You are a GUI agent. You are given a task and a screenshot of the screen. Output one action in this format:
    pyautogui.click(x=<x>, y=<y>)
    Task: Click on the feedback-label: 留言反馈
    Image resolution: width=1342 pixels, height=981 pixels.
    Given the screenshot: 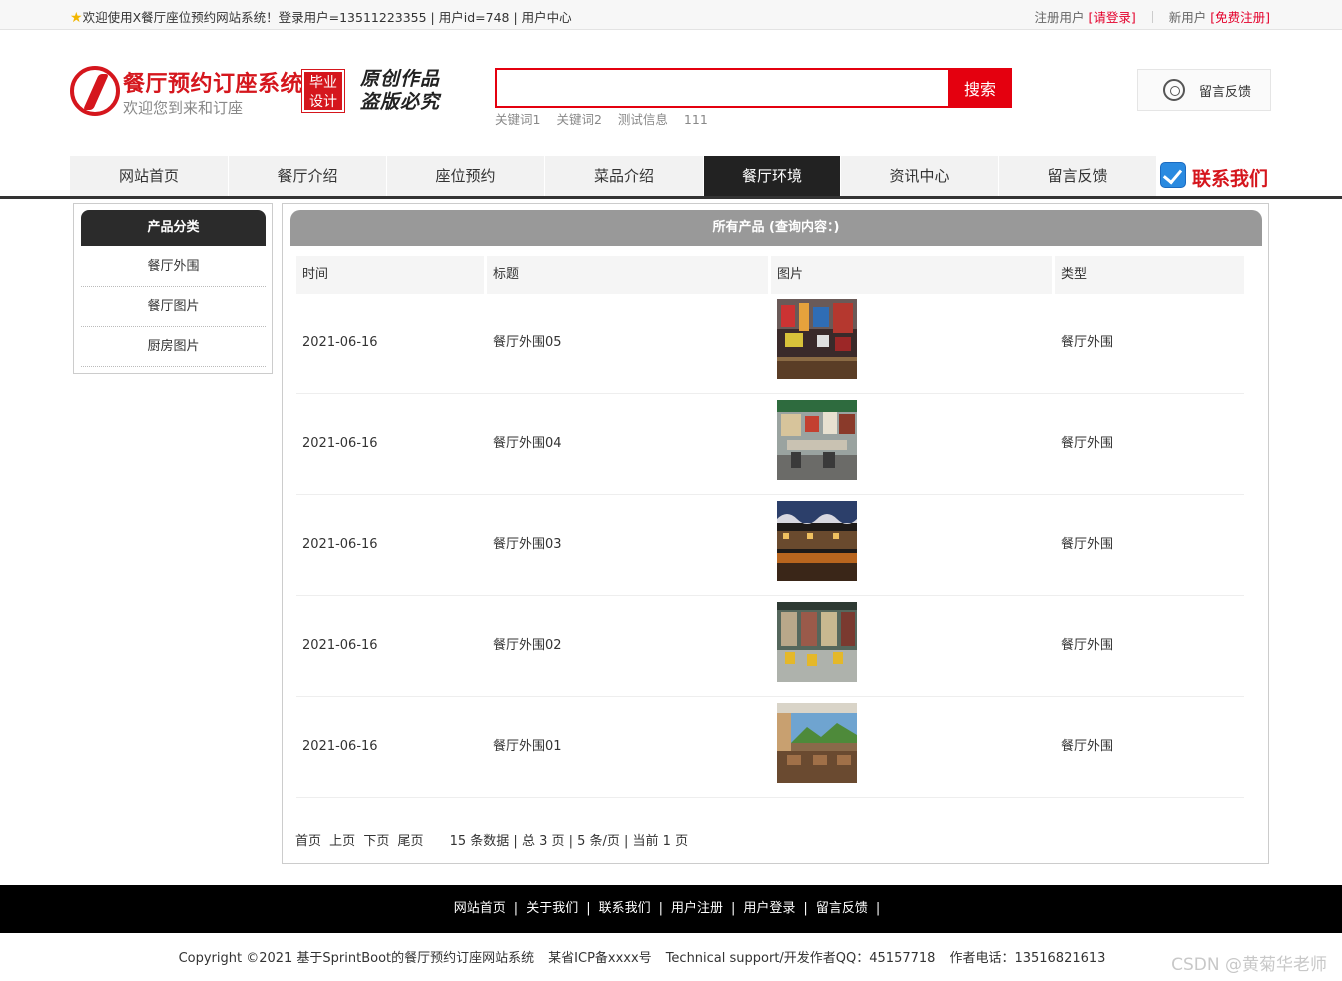 What is the action you would take?
    pyautogui.click(x=1225, y=92)
    